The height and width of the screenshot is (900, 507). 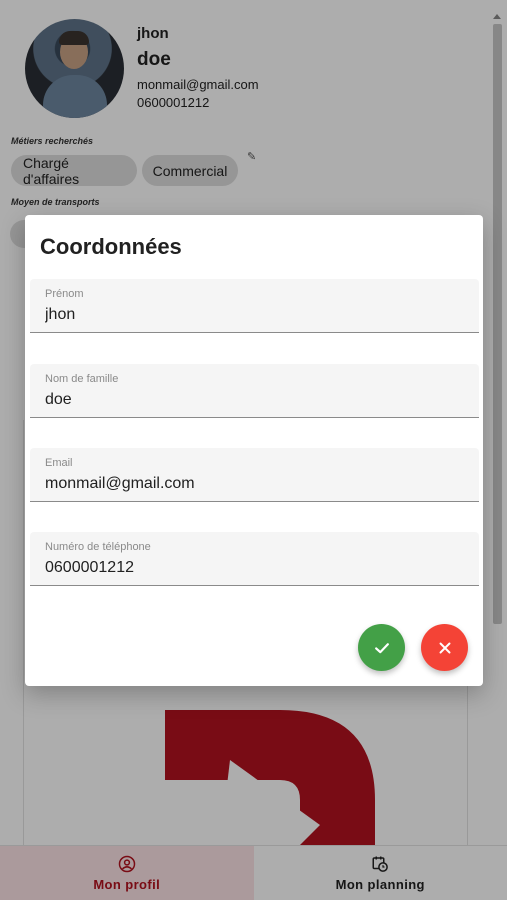 I want to click on confirm-button, so click(x=381, y=647).